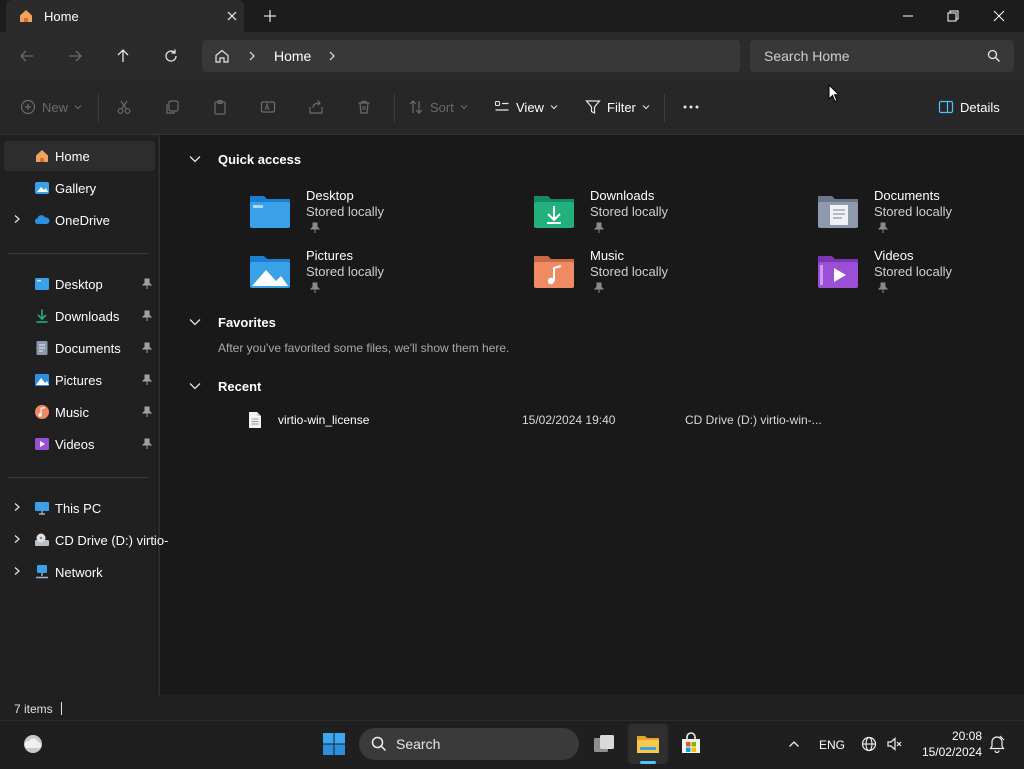 Image resolution: width=1024 pixels, height=769 pixels. I want to click on delete-button, so click(364, 107).